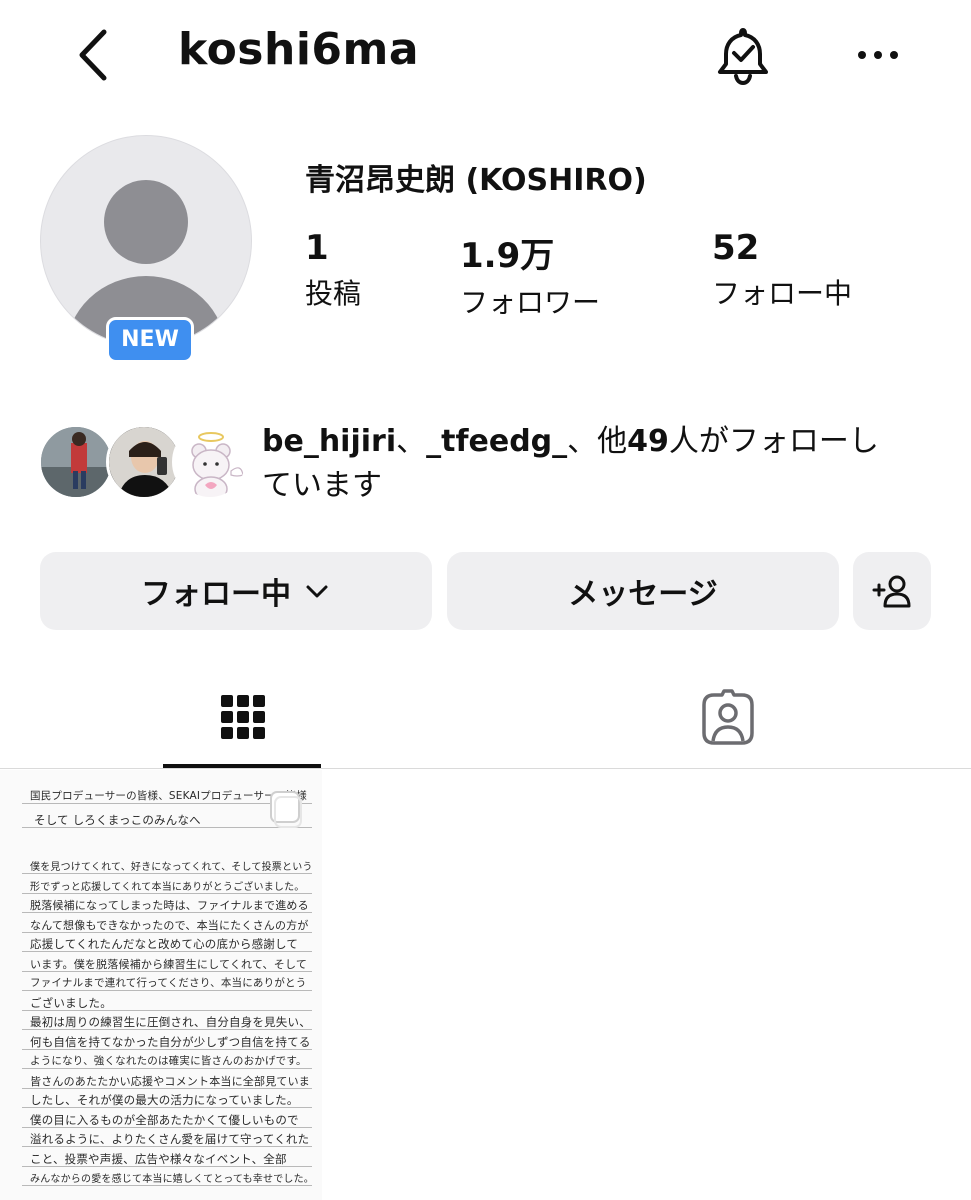  What do you see at coordinates (782, 270) in the screenshot?
I see `stat-following: 52 フォロー中` at bounding box center [782, 270].